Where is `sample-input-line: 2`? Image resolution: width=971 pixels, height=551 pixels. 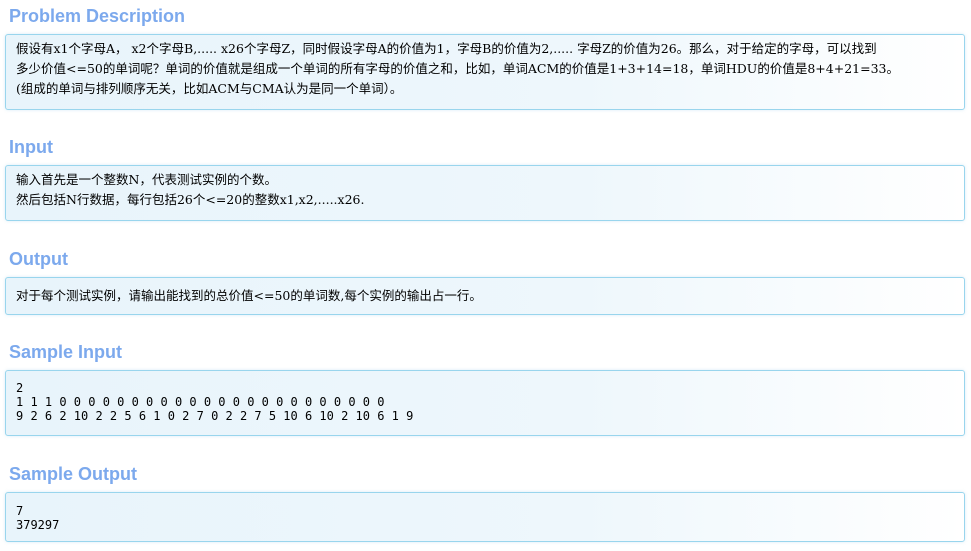 sample-input-line: 2 is located at coordinates (20, 388).